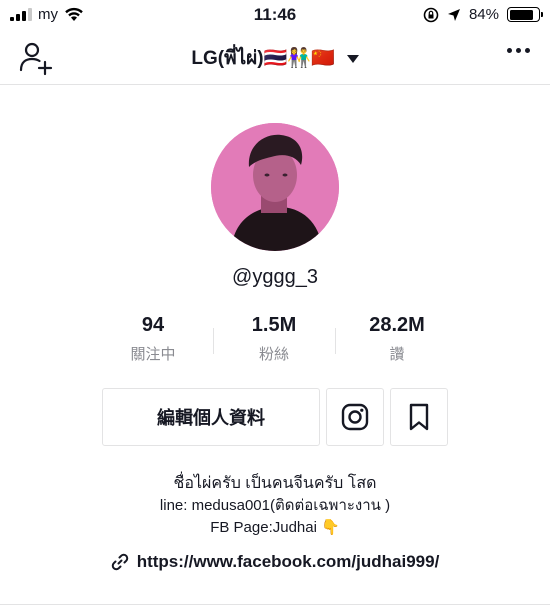  I want to click on bookmark-icon, so click(419, 417).